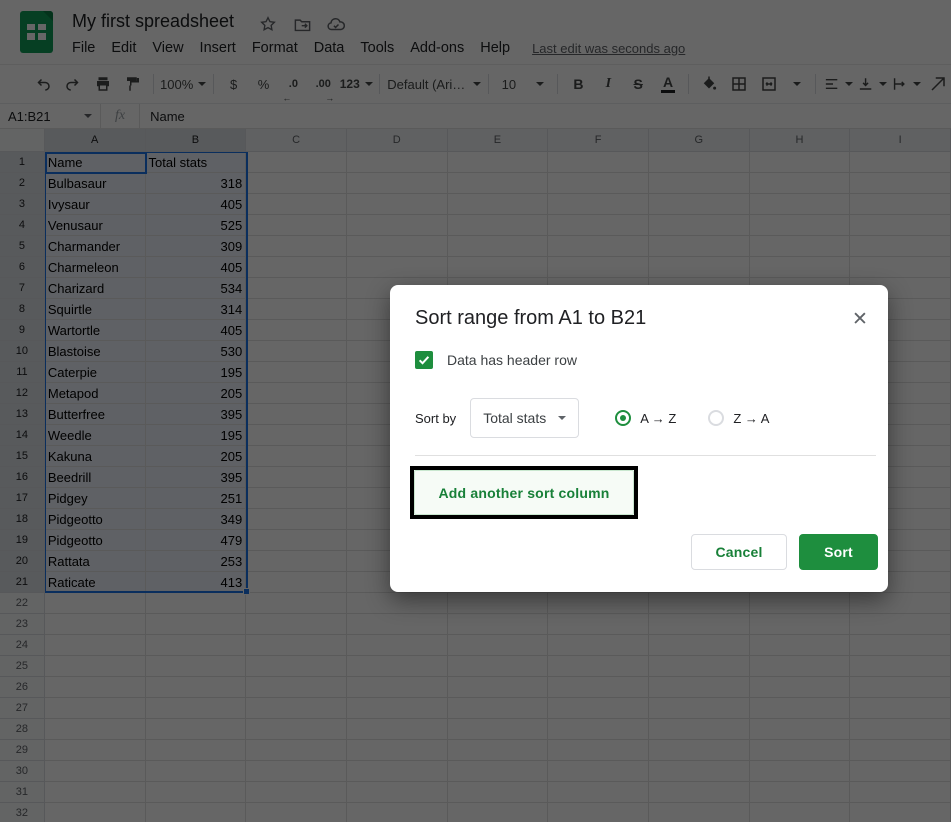 This screenshot has height=822, width=951. I want to click on radio-selected-icon, so click(623, 418).